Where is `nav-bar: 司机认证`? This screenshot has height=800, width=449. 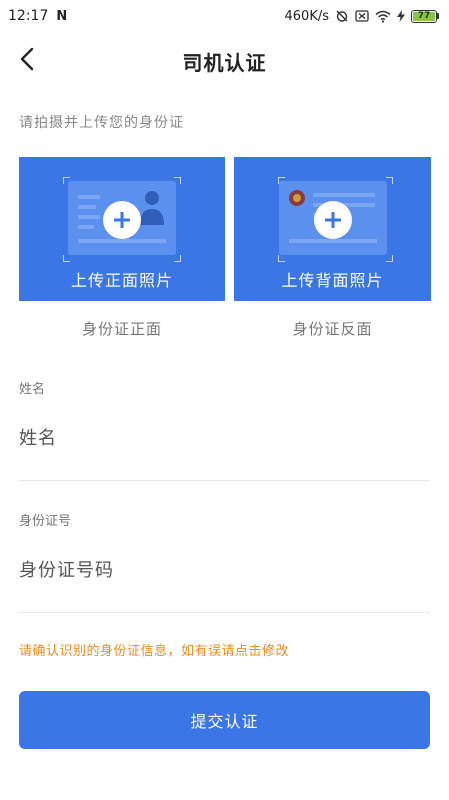
nav-bar: 司机认证 is located at coordinates (224, 61).